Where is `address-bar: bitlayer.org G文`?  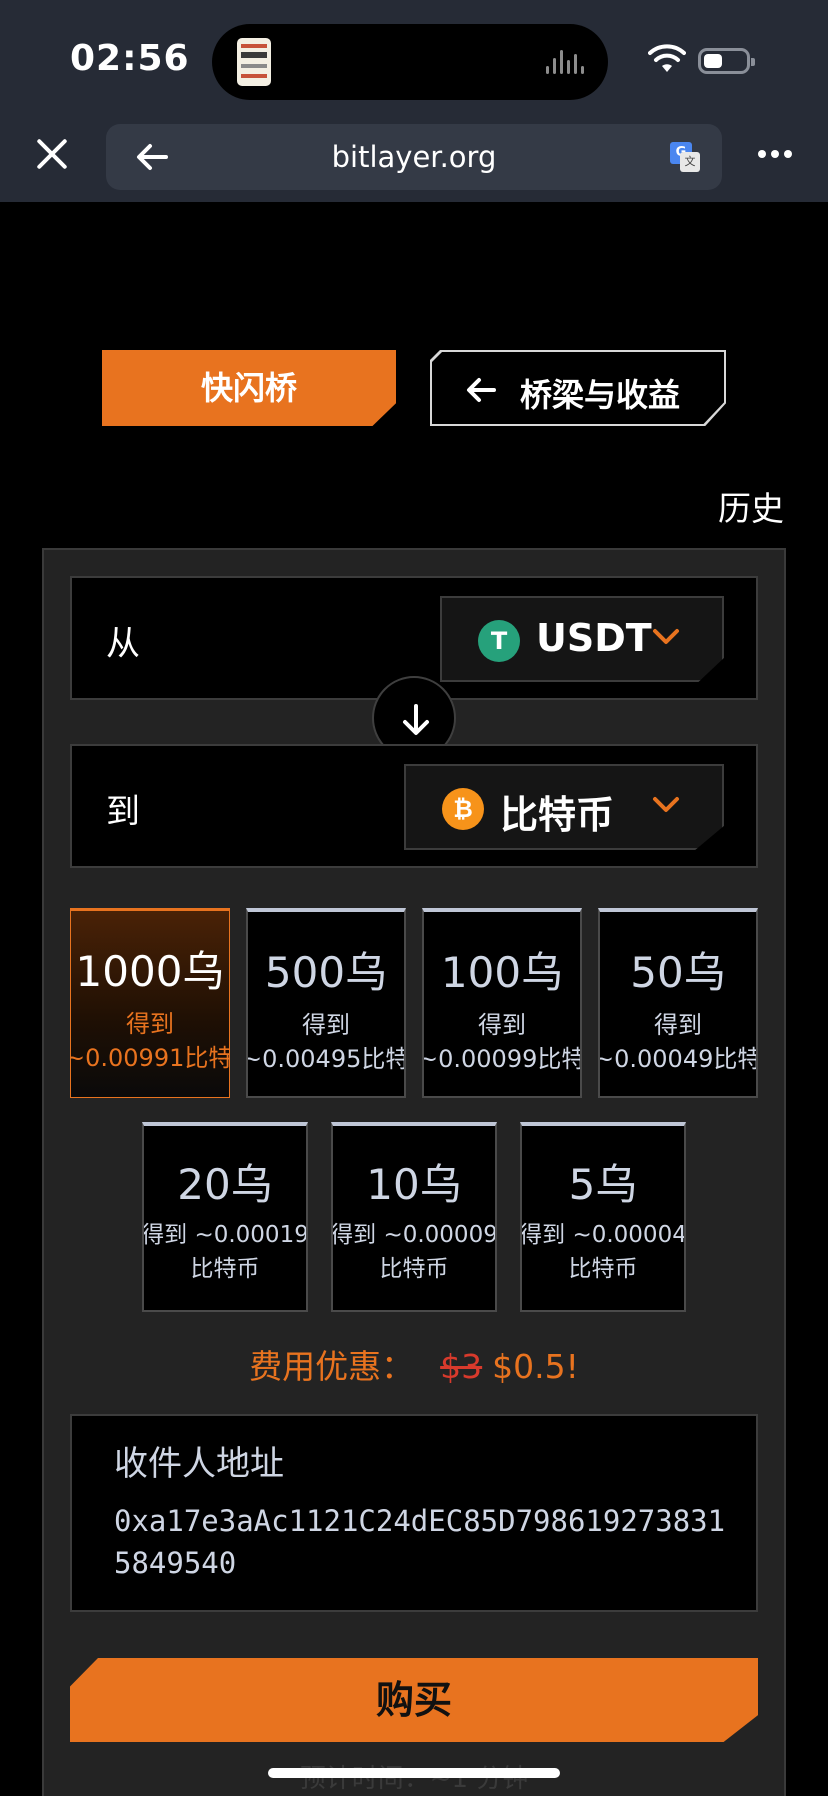 address-bar: bitlayer.org G文 is located at coordinates (414, 157).